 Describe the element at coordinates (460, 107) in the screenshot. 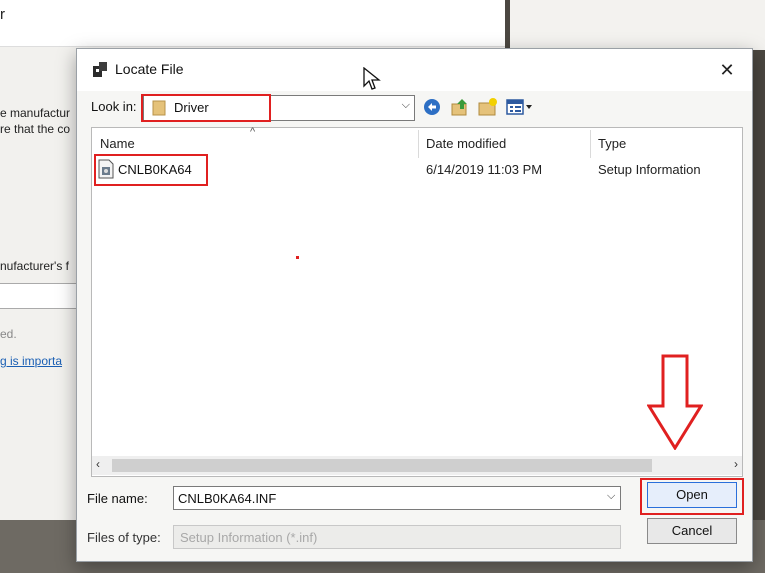

I see `up-folder-icon` at that location.